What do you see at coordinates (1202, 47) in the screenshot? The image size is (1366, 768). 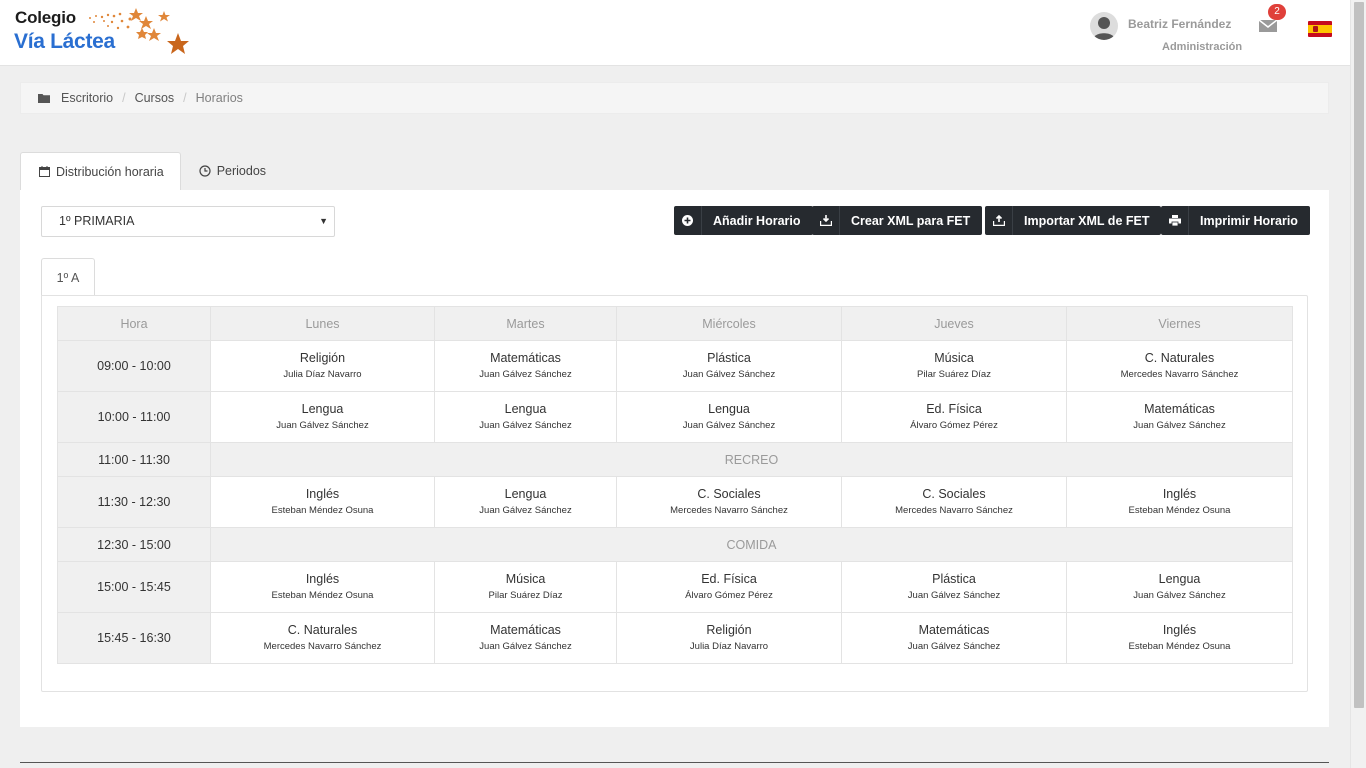 I see `user-role: Administración` at bounding box center [1202, 47].